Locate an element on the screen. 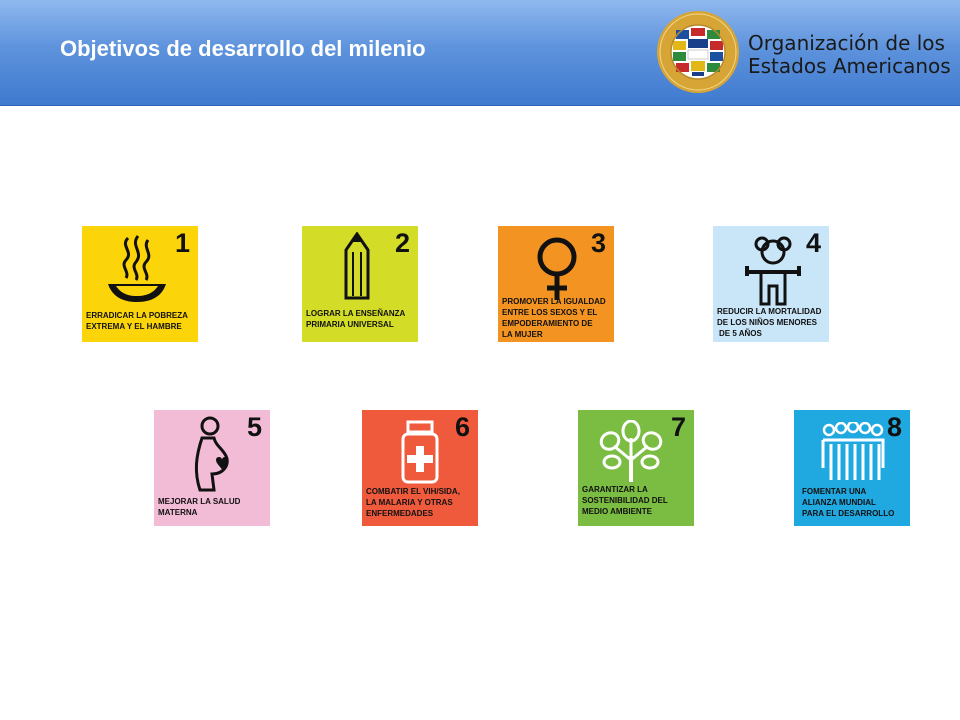 This screenshot has width=960, height=720. goal-label: ERRADICAR LA POBREZA EXTREMA Y EL HAMBRE is located at coordinates (141, 321).